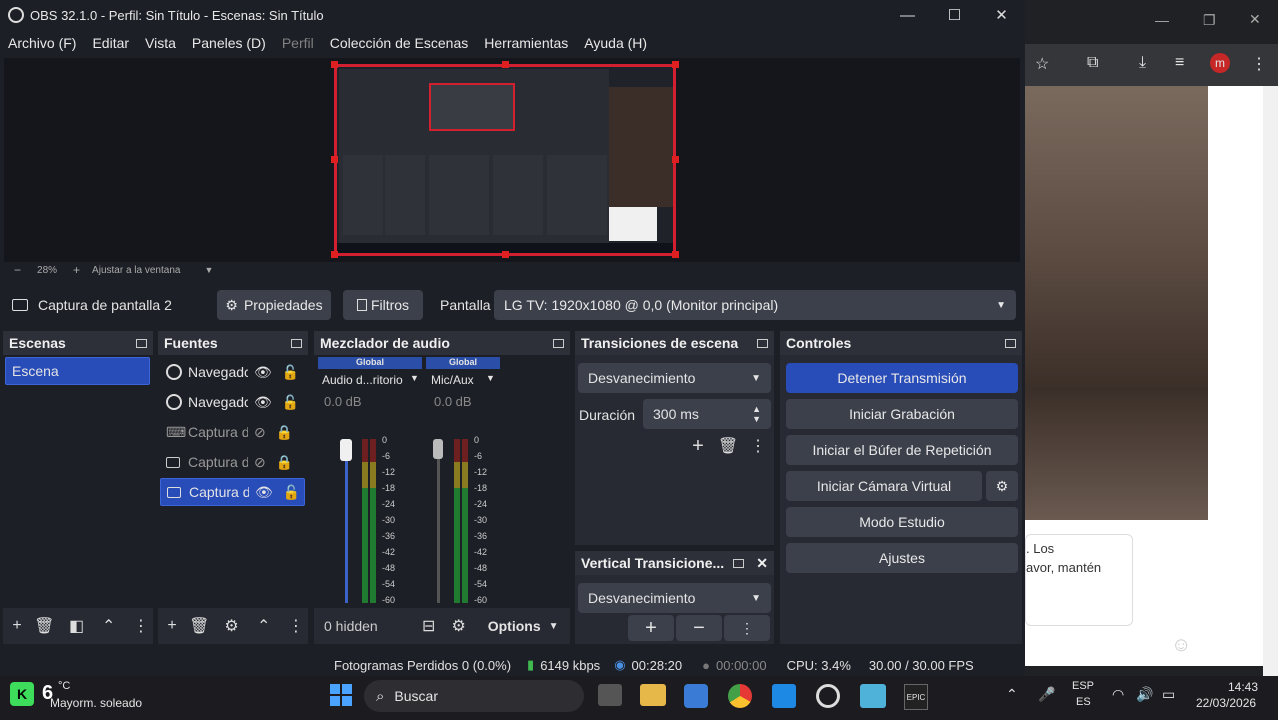  Describe the element at coordinates (696, 696) in the screenshot. I see `store-icon` at that location.